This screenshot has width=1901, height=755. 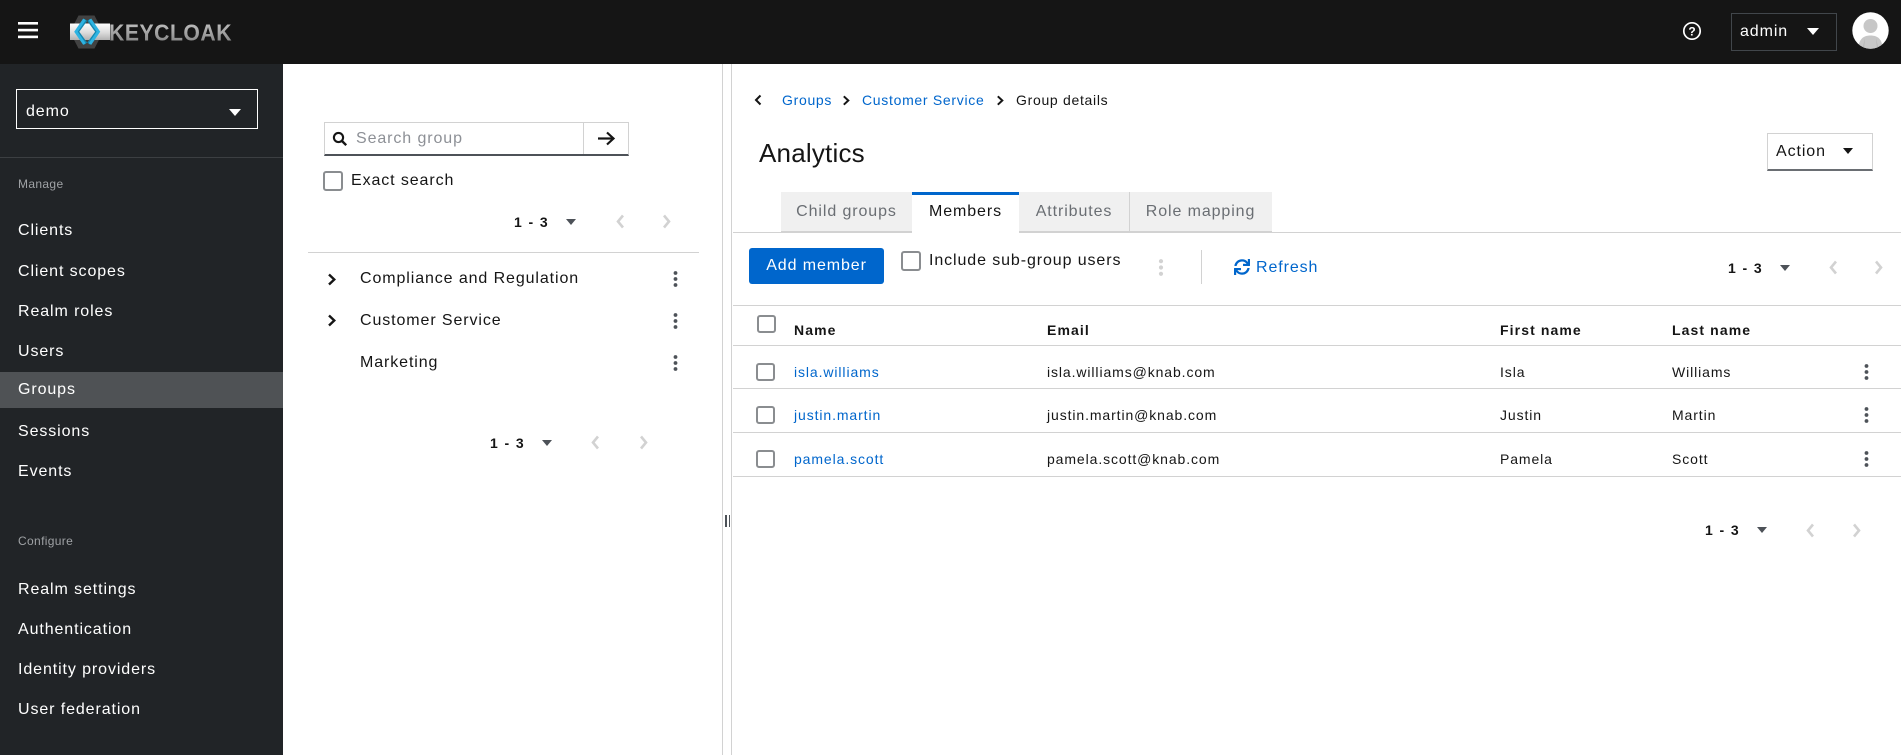 I want to click on svg-text: KEYCLOAK, so click(x=170, y=33).